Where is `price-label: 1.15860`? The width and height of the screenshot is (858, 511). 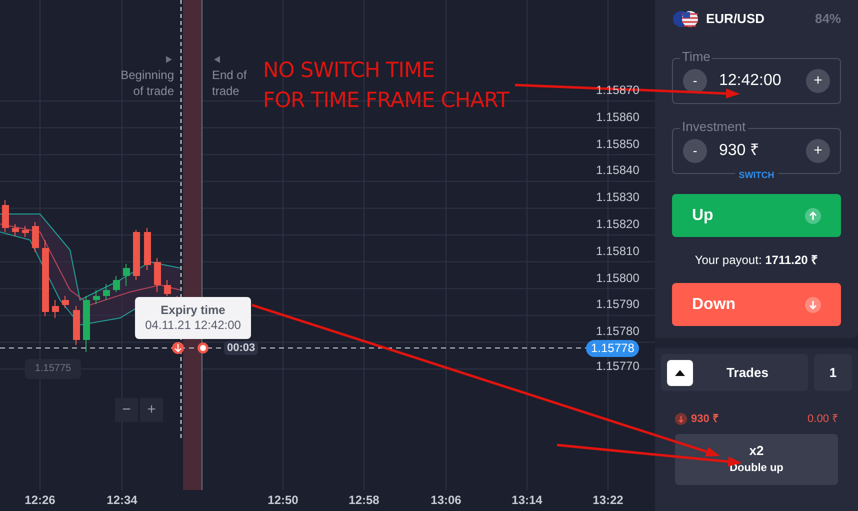
price-label: 1.15860 is located at coordinates (618, 117).